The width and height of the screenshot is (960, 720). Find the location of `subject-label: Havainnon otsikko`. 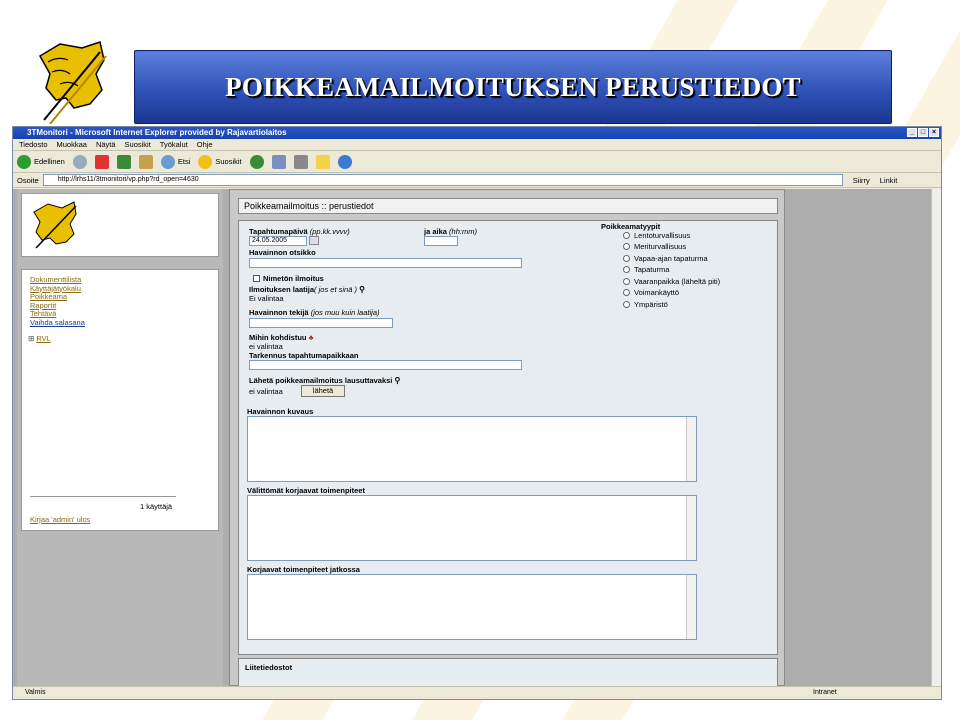

subject-label: Havainnon otsikko is located at coordinates (282, 252).